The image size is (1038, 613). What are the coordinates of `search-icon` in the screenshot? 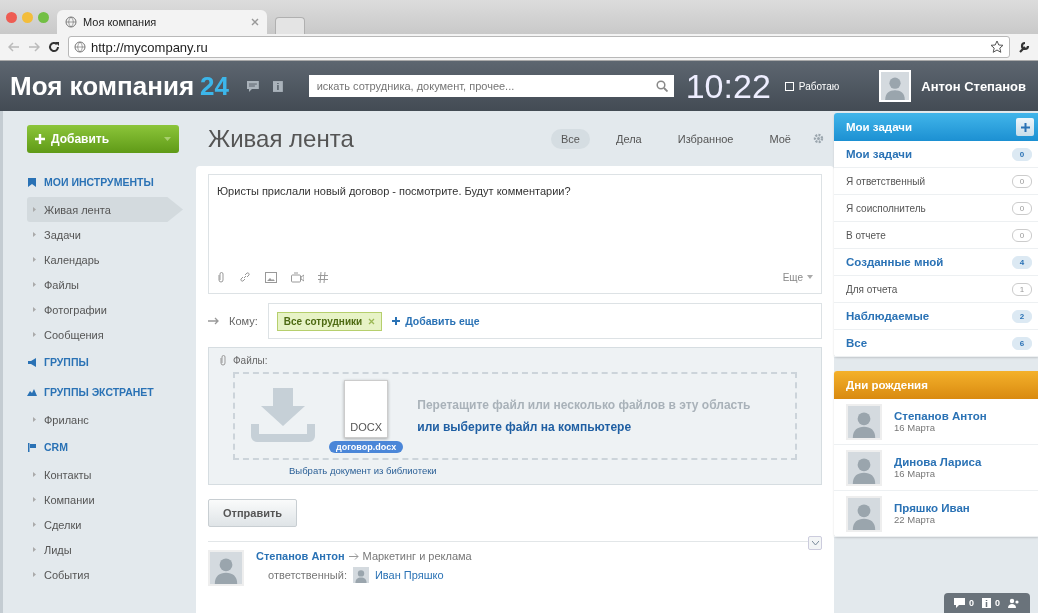 It's located at (661, 86).